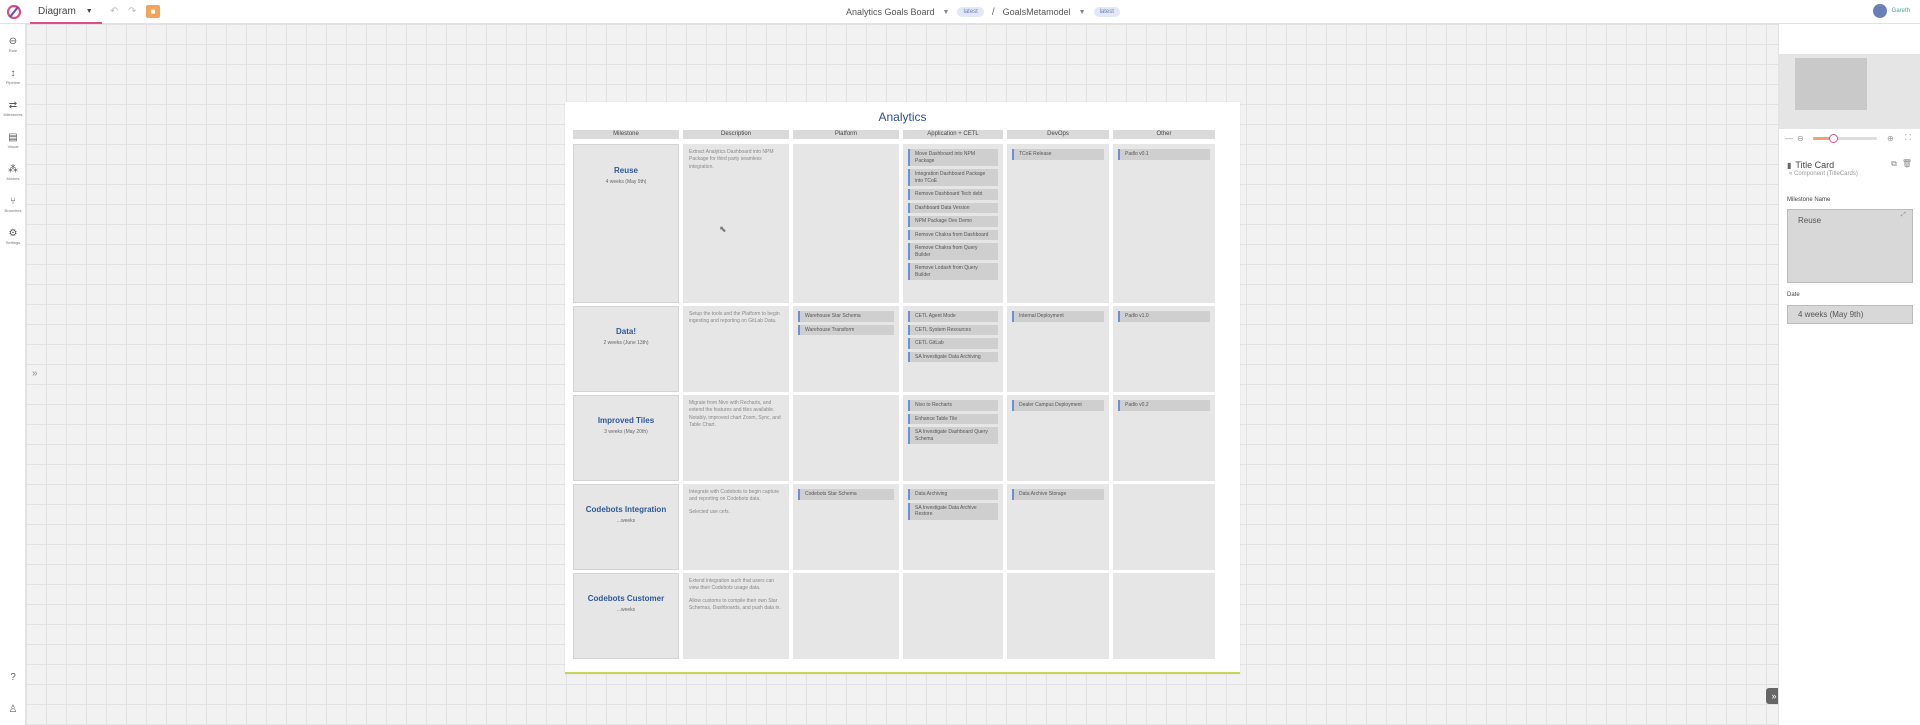 Image resolution: width=1920 pixels, height=725 pixels. What do you see at coordinates (1903, 215) in the screenshot?
I see `expand-field-icon: ⤢` at bounding box center [1903, 215].